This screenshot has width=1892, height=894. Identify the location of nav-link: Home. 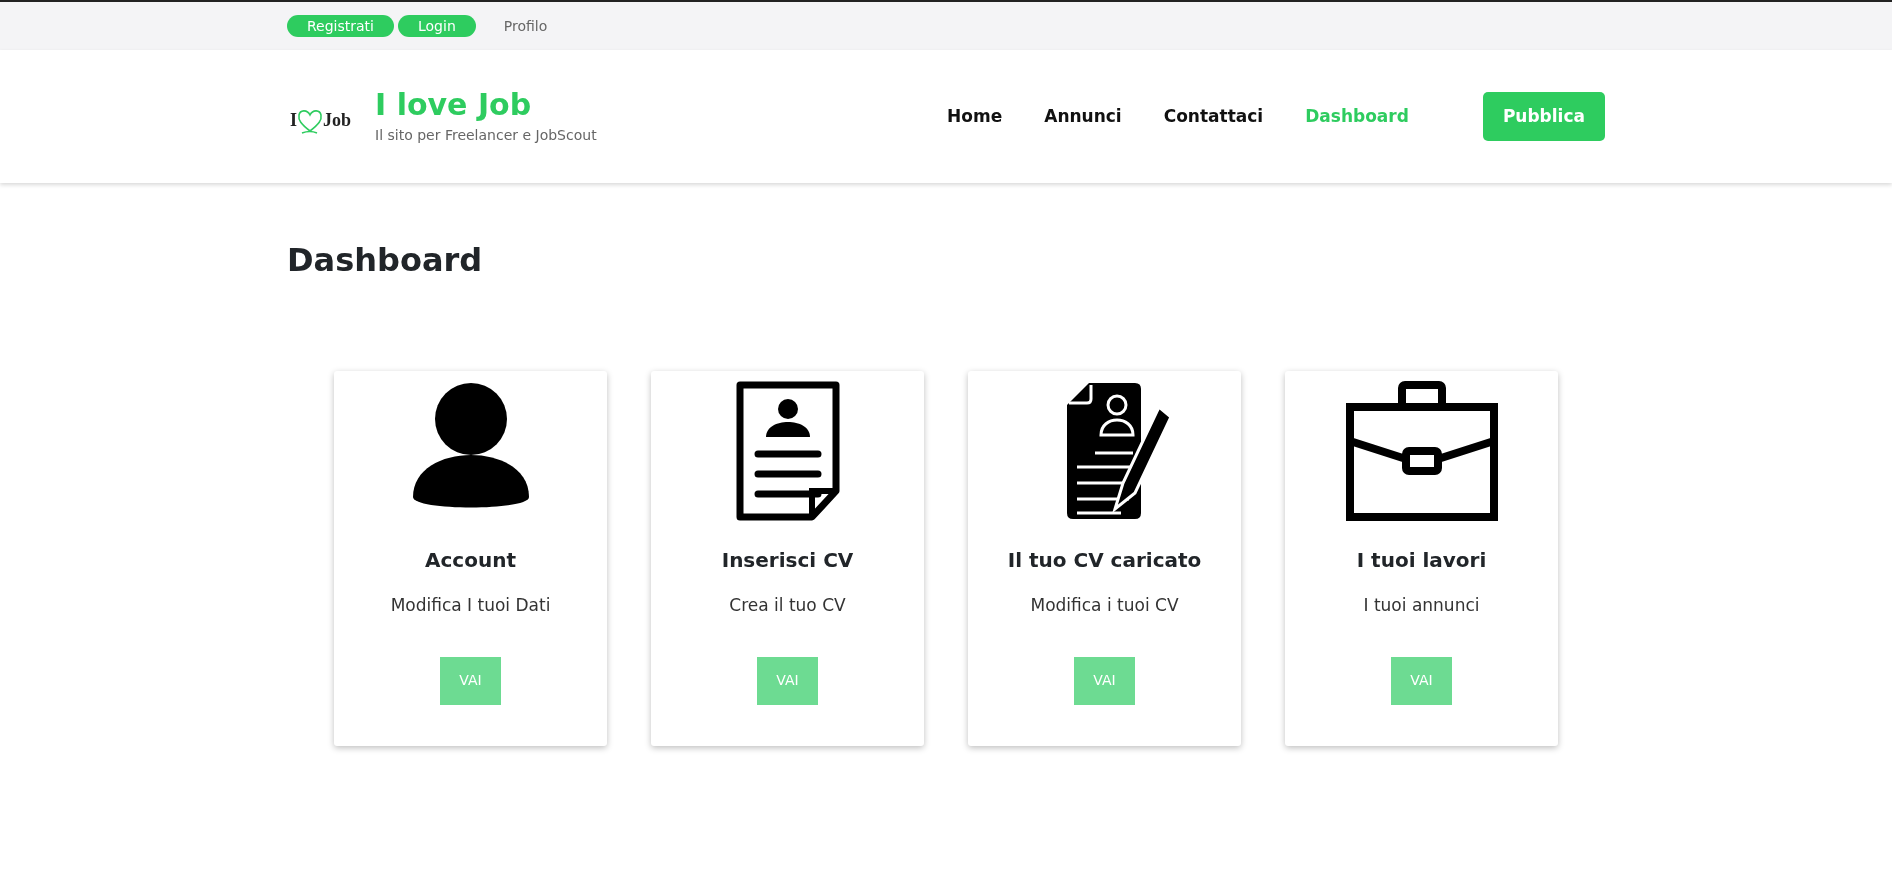
(975, 116).